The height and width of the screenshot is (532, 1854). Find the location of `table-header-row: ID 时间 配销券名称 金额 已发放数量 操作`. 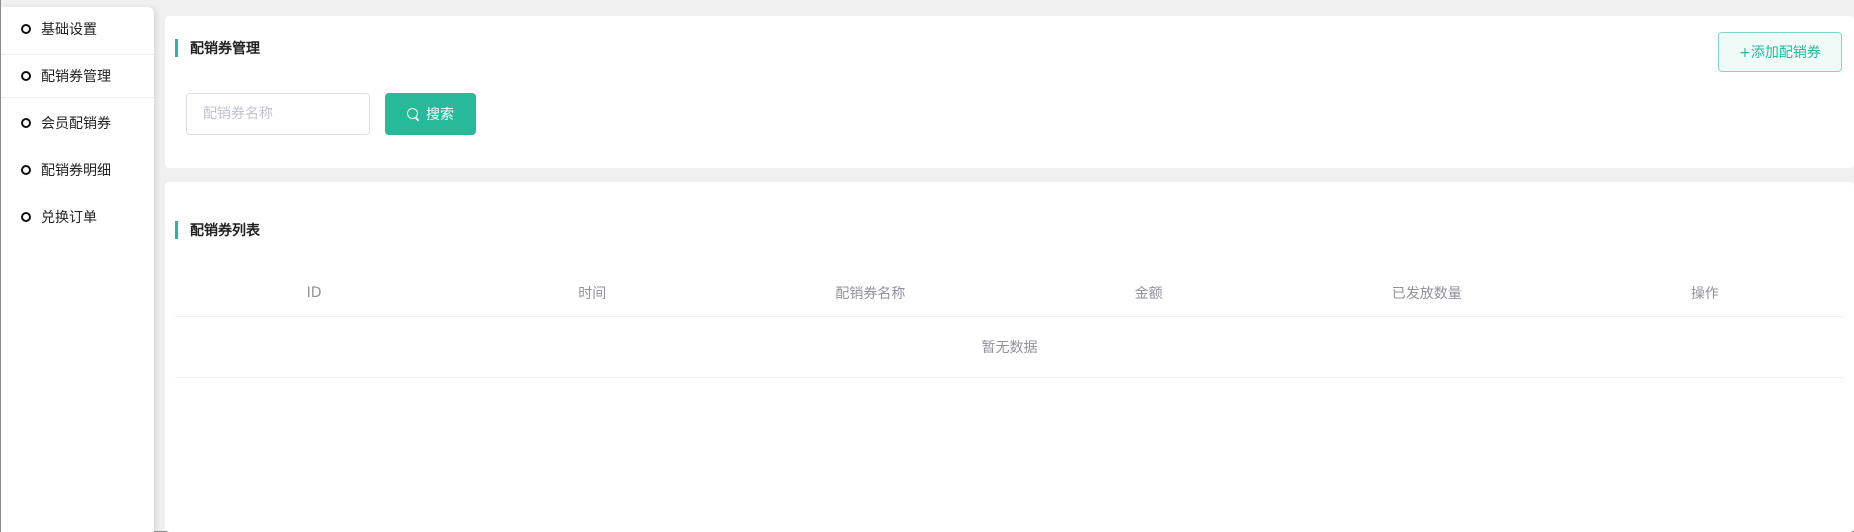

table-header-row: ID 时间 配销券名称 金额 已发放数量 操作 is located at coordinates (1009, 293).